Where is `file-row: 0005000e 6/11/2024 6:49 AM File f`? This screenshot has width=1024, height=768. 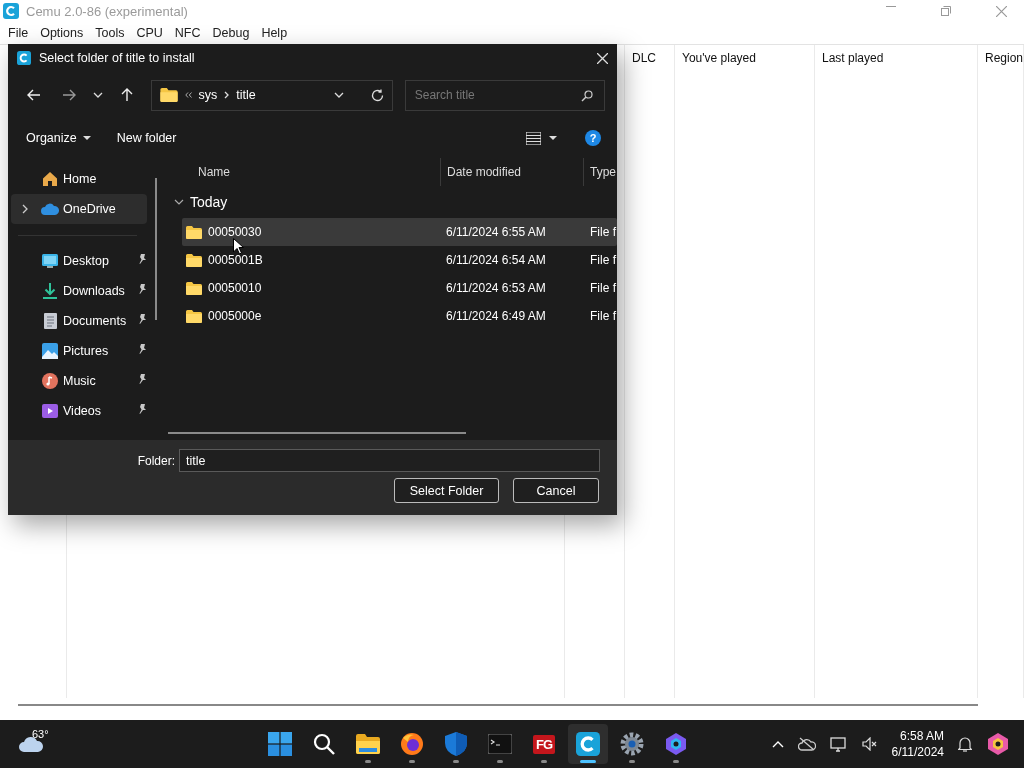
file-row: 0005000e 6/11/2024 6:49 AM File f is located at coordinates (399, 316).